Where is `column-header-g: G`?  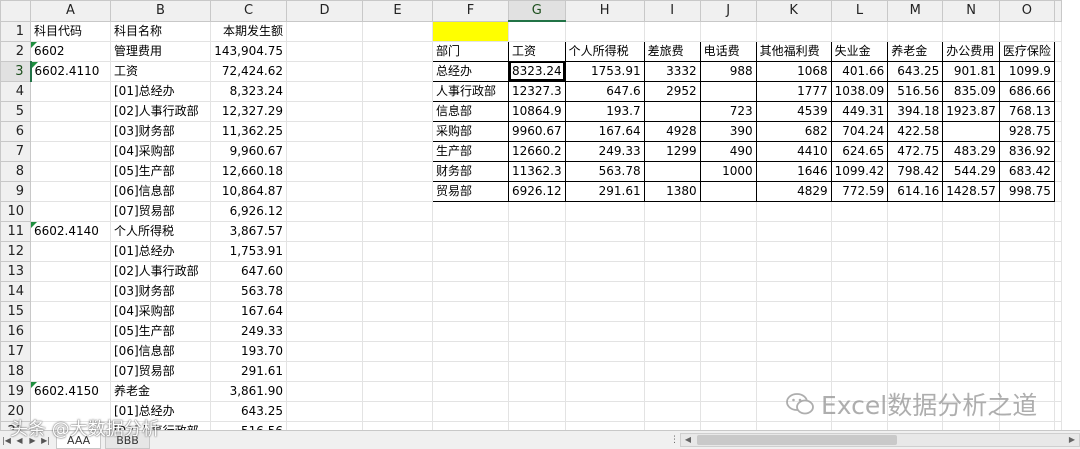 column-header-g: G is located at coordinates (537, 11).